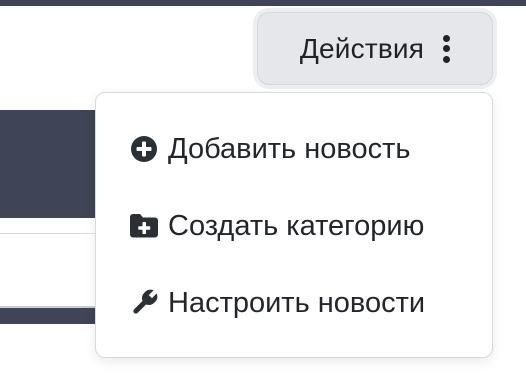 Image resolution: width=526 pixels, height=388 pixels. What do you see at coordinates (144, 303) in the screenshot?
I see `wrench-icon` at bounding box center [144, 303].